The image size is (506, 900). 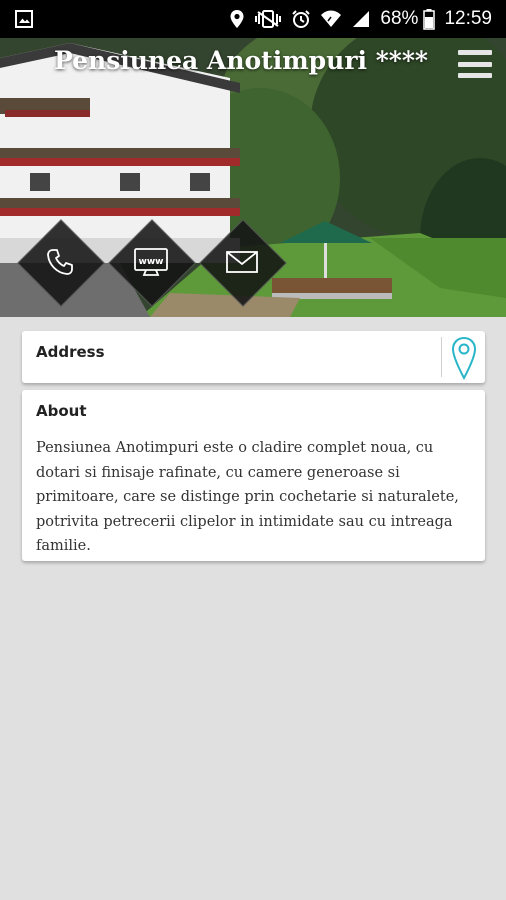 What do you see at coordinates (468, 18) in the screenshot?
I see `clock: 12:59` at bounding box center [468, 18].